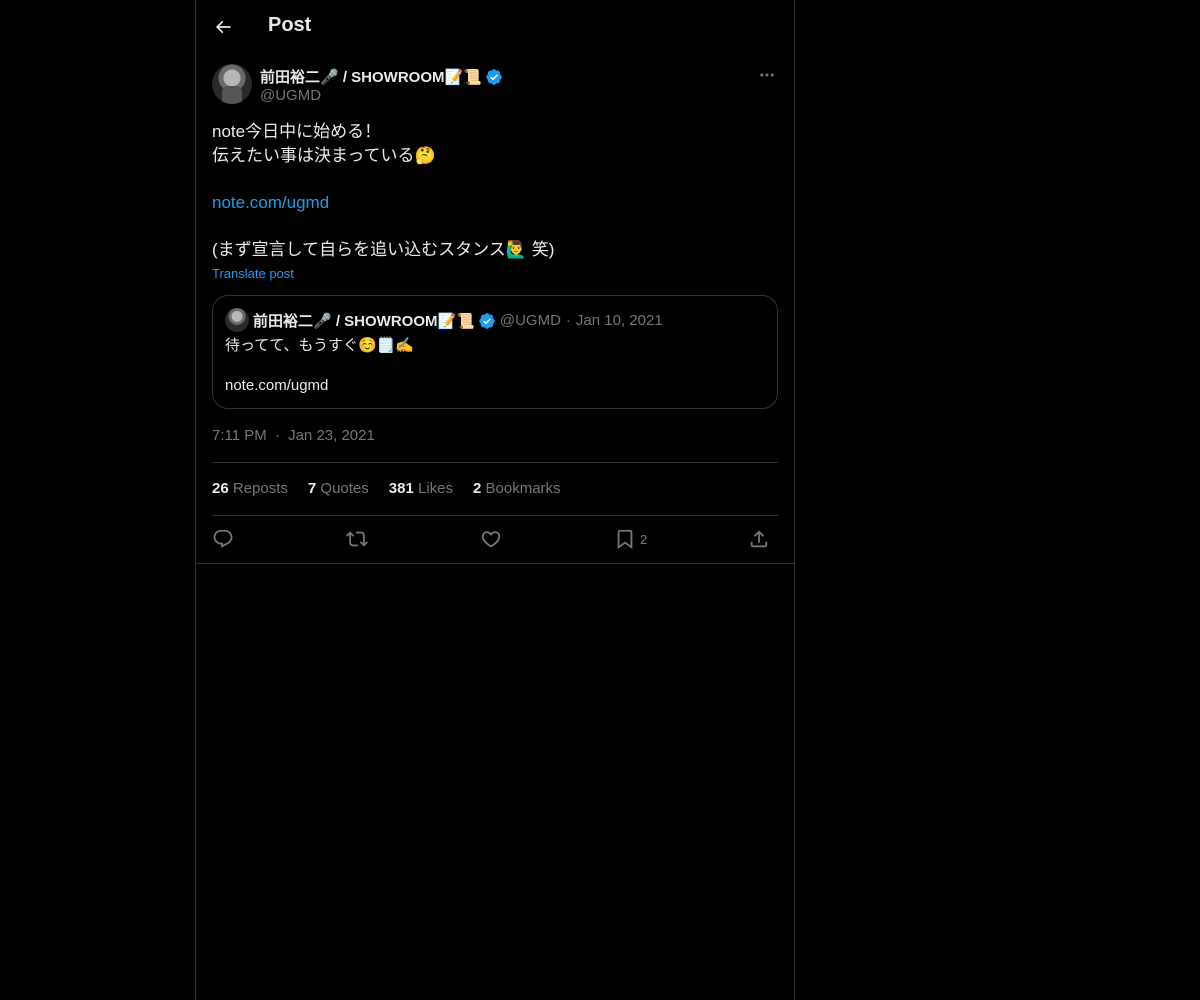 The width and height of the screenshot is (1200, 1000). Describe the element at coordinates (290, 25) in the screenshot. I see `page-title: Post` at that location.